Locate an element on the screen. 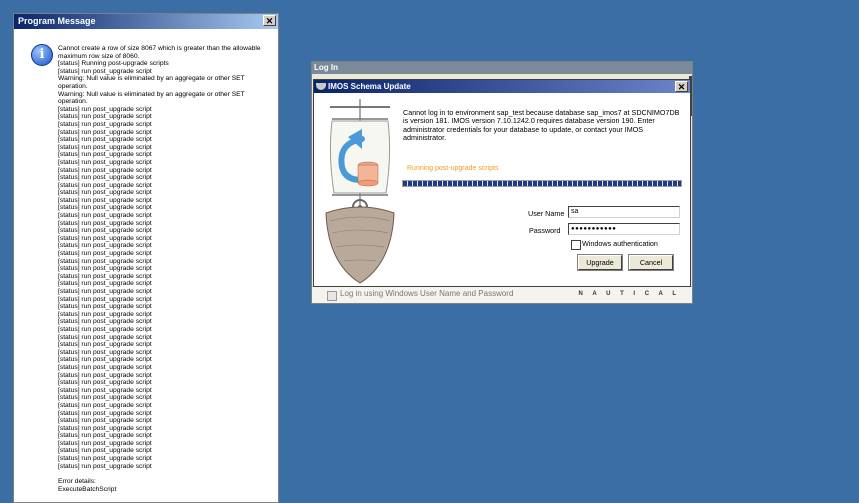 This screenshot has width=859, height=503. upgrade-progress-bar is located at coordinates (542, 183).